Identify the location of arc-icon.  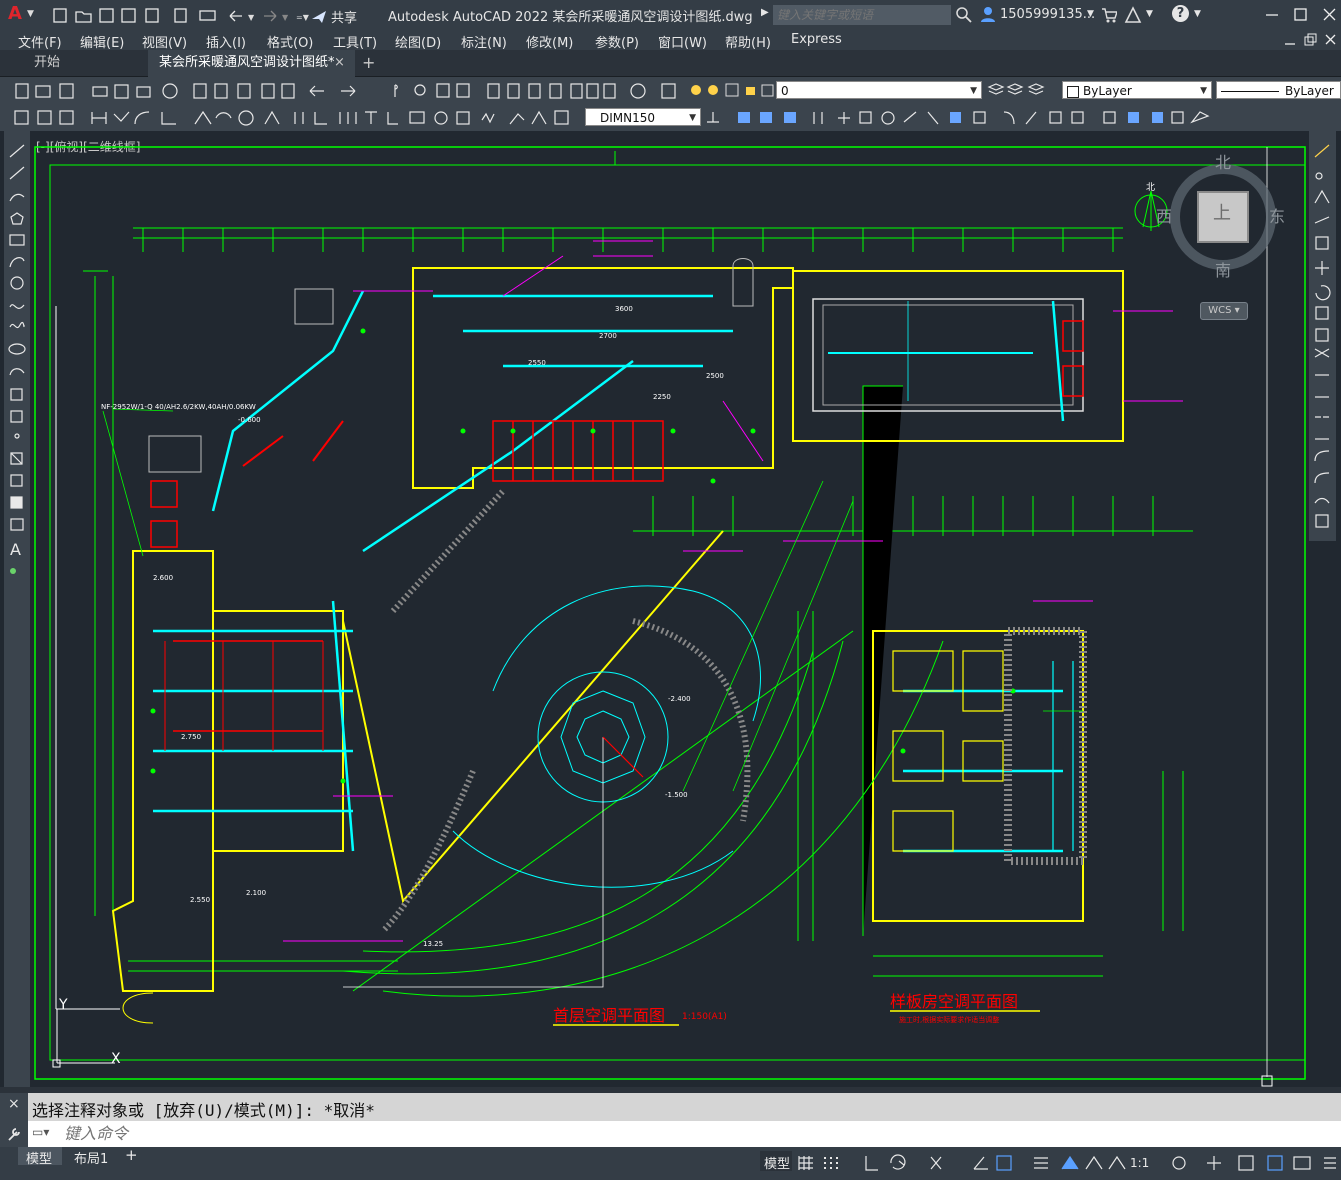
(17, 262).